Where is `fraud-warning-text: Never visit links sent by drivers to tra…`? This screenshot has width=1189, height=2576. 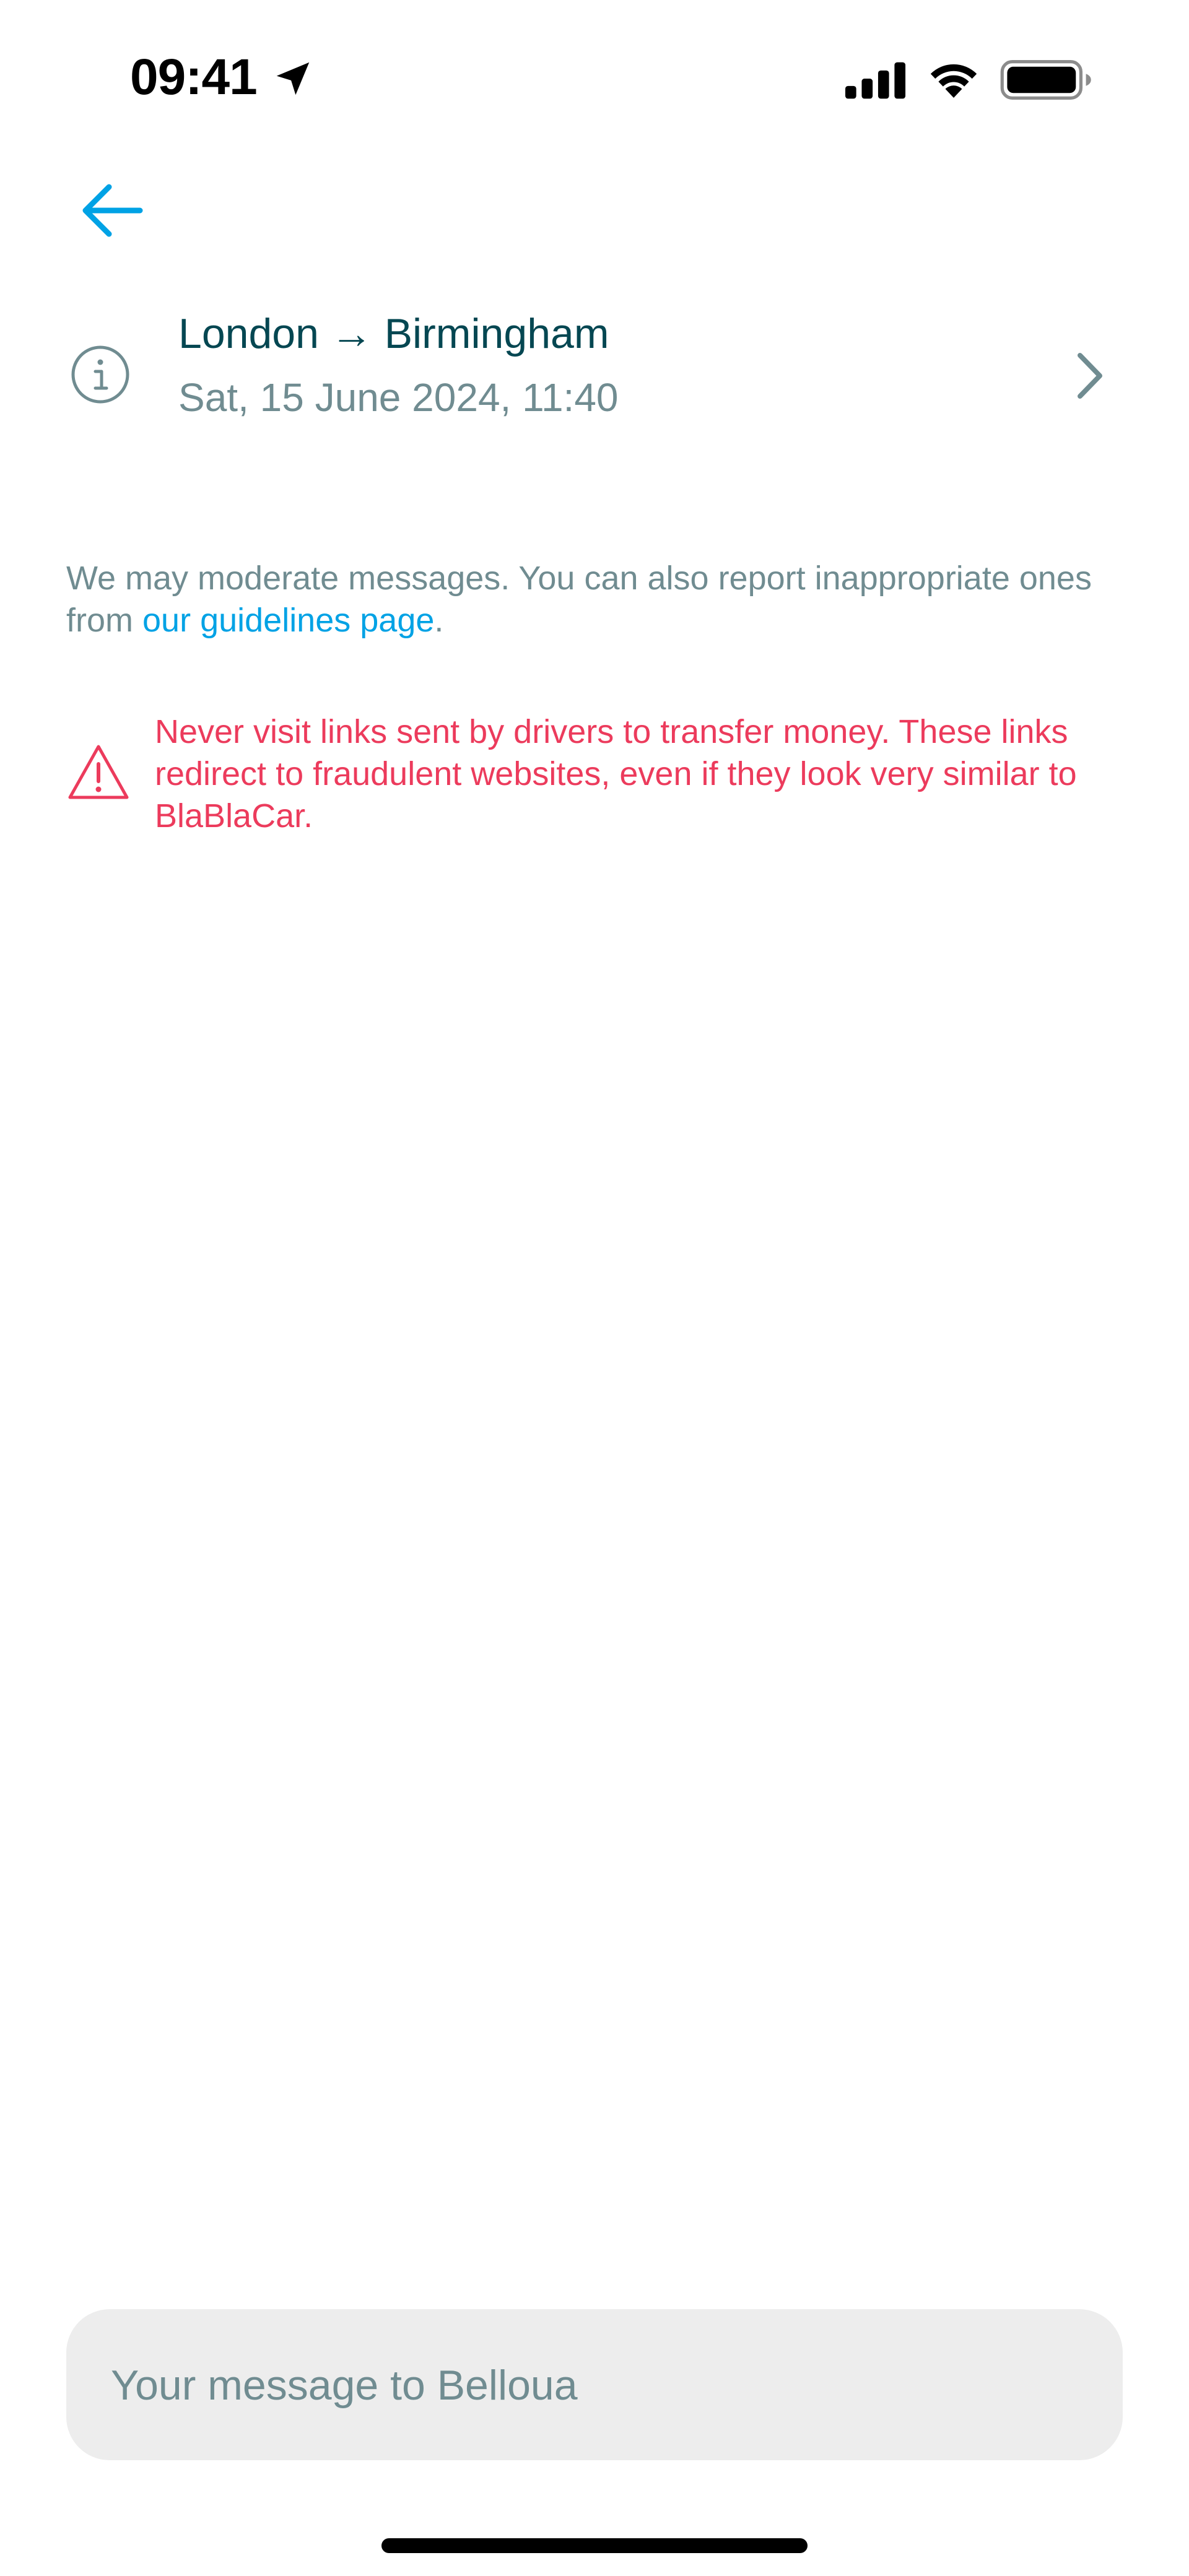 fraud-warning-text: Never visit links sent by drivers to tra… is located at coordinates (616, 774).